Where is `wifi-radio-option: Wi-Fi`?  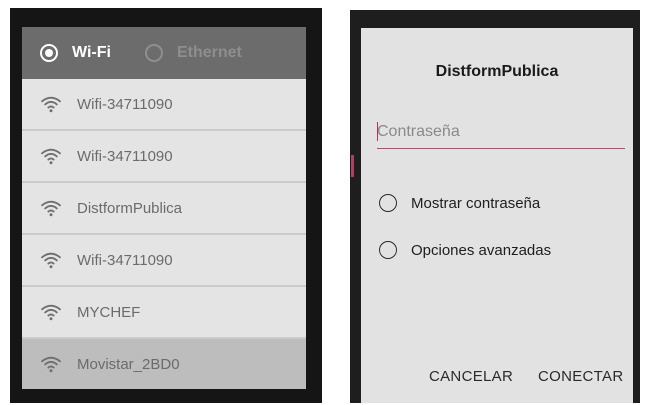 wifi-radio-option: Wi-Fi is located at coordinates (75, 53).